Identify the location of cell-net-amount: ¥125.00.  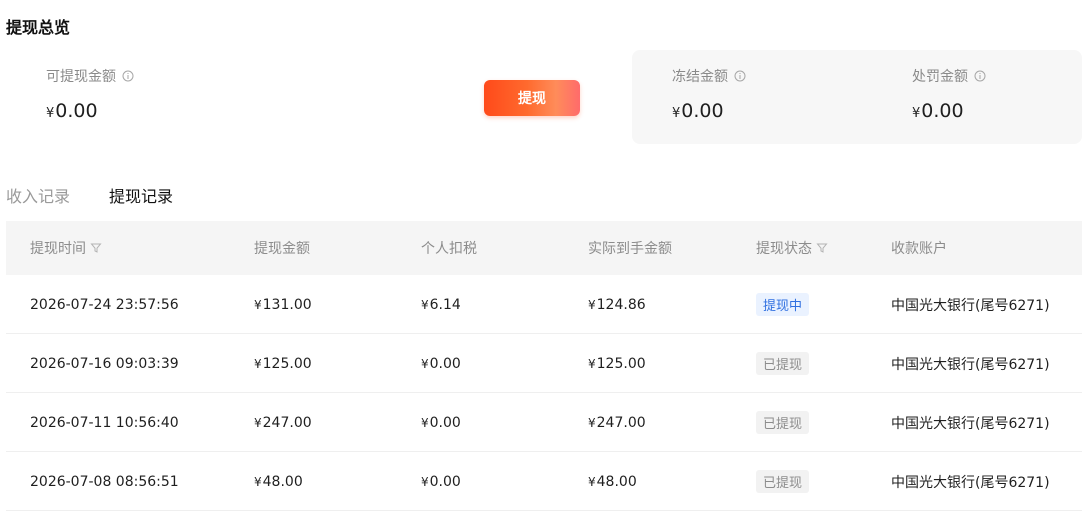
(617, 363).